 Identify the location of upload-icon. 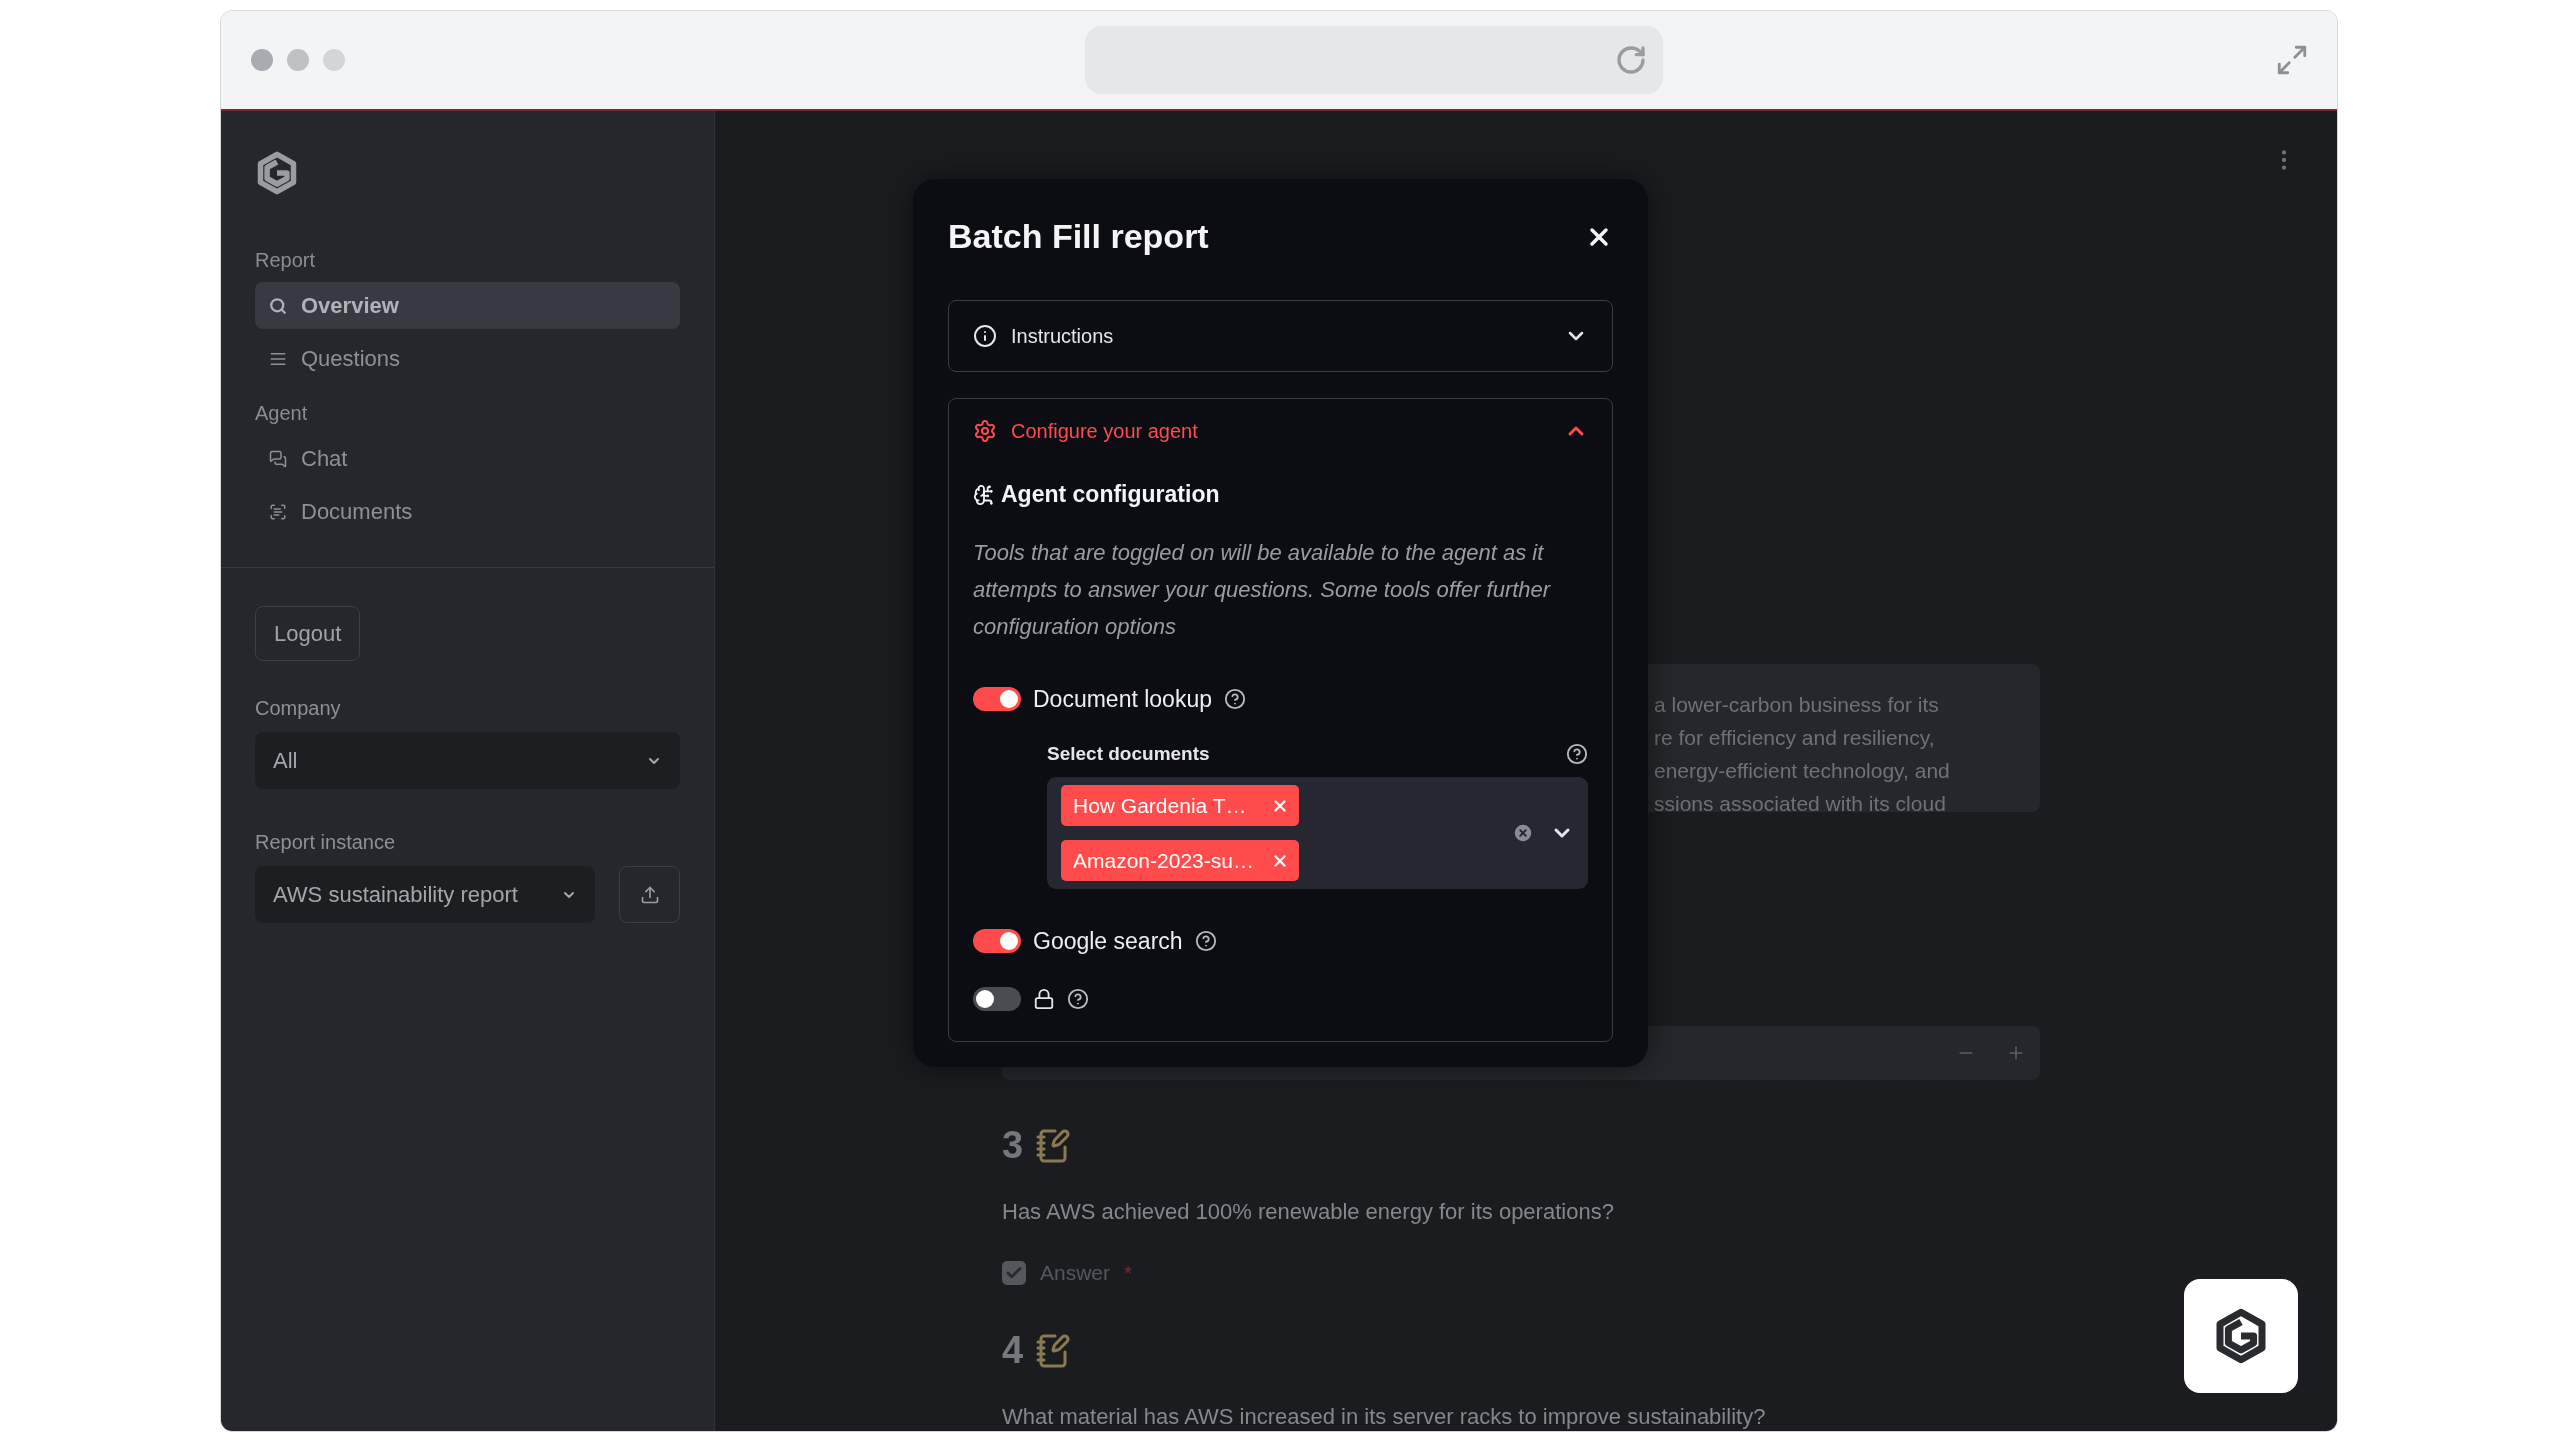
(649, 894).